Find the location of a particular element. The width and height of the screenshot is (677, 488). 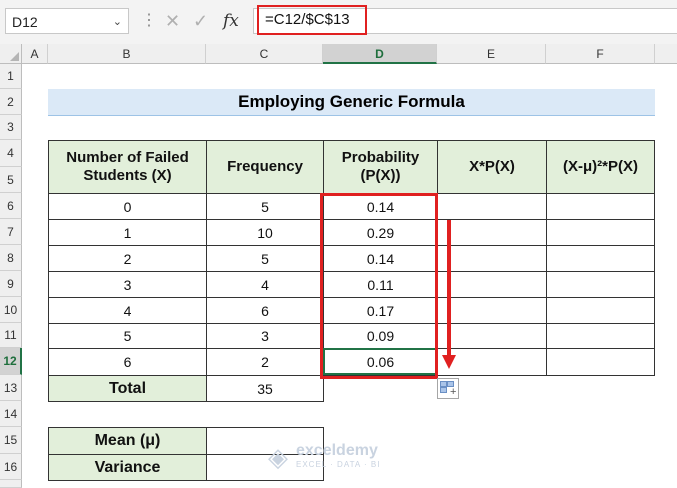

watermark-tagline: EXCEL · DATA · BI is located at coordinates (338, 464).